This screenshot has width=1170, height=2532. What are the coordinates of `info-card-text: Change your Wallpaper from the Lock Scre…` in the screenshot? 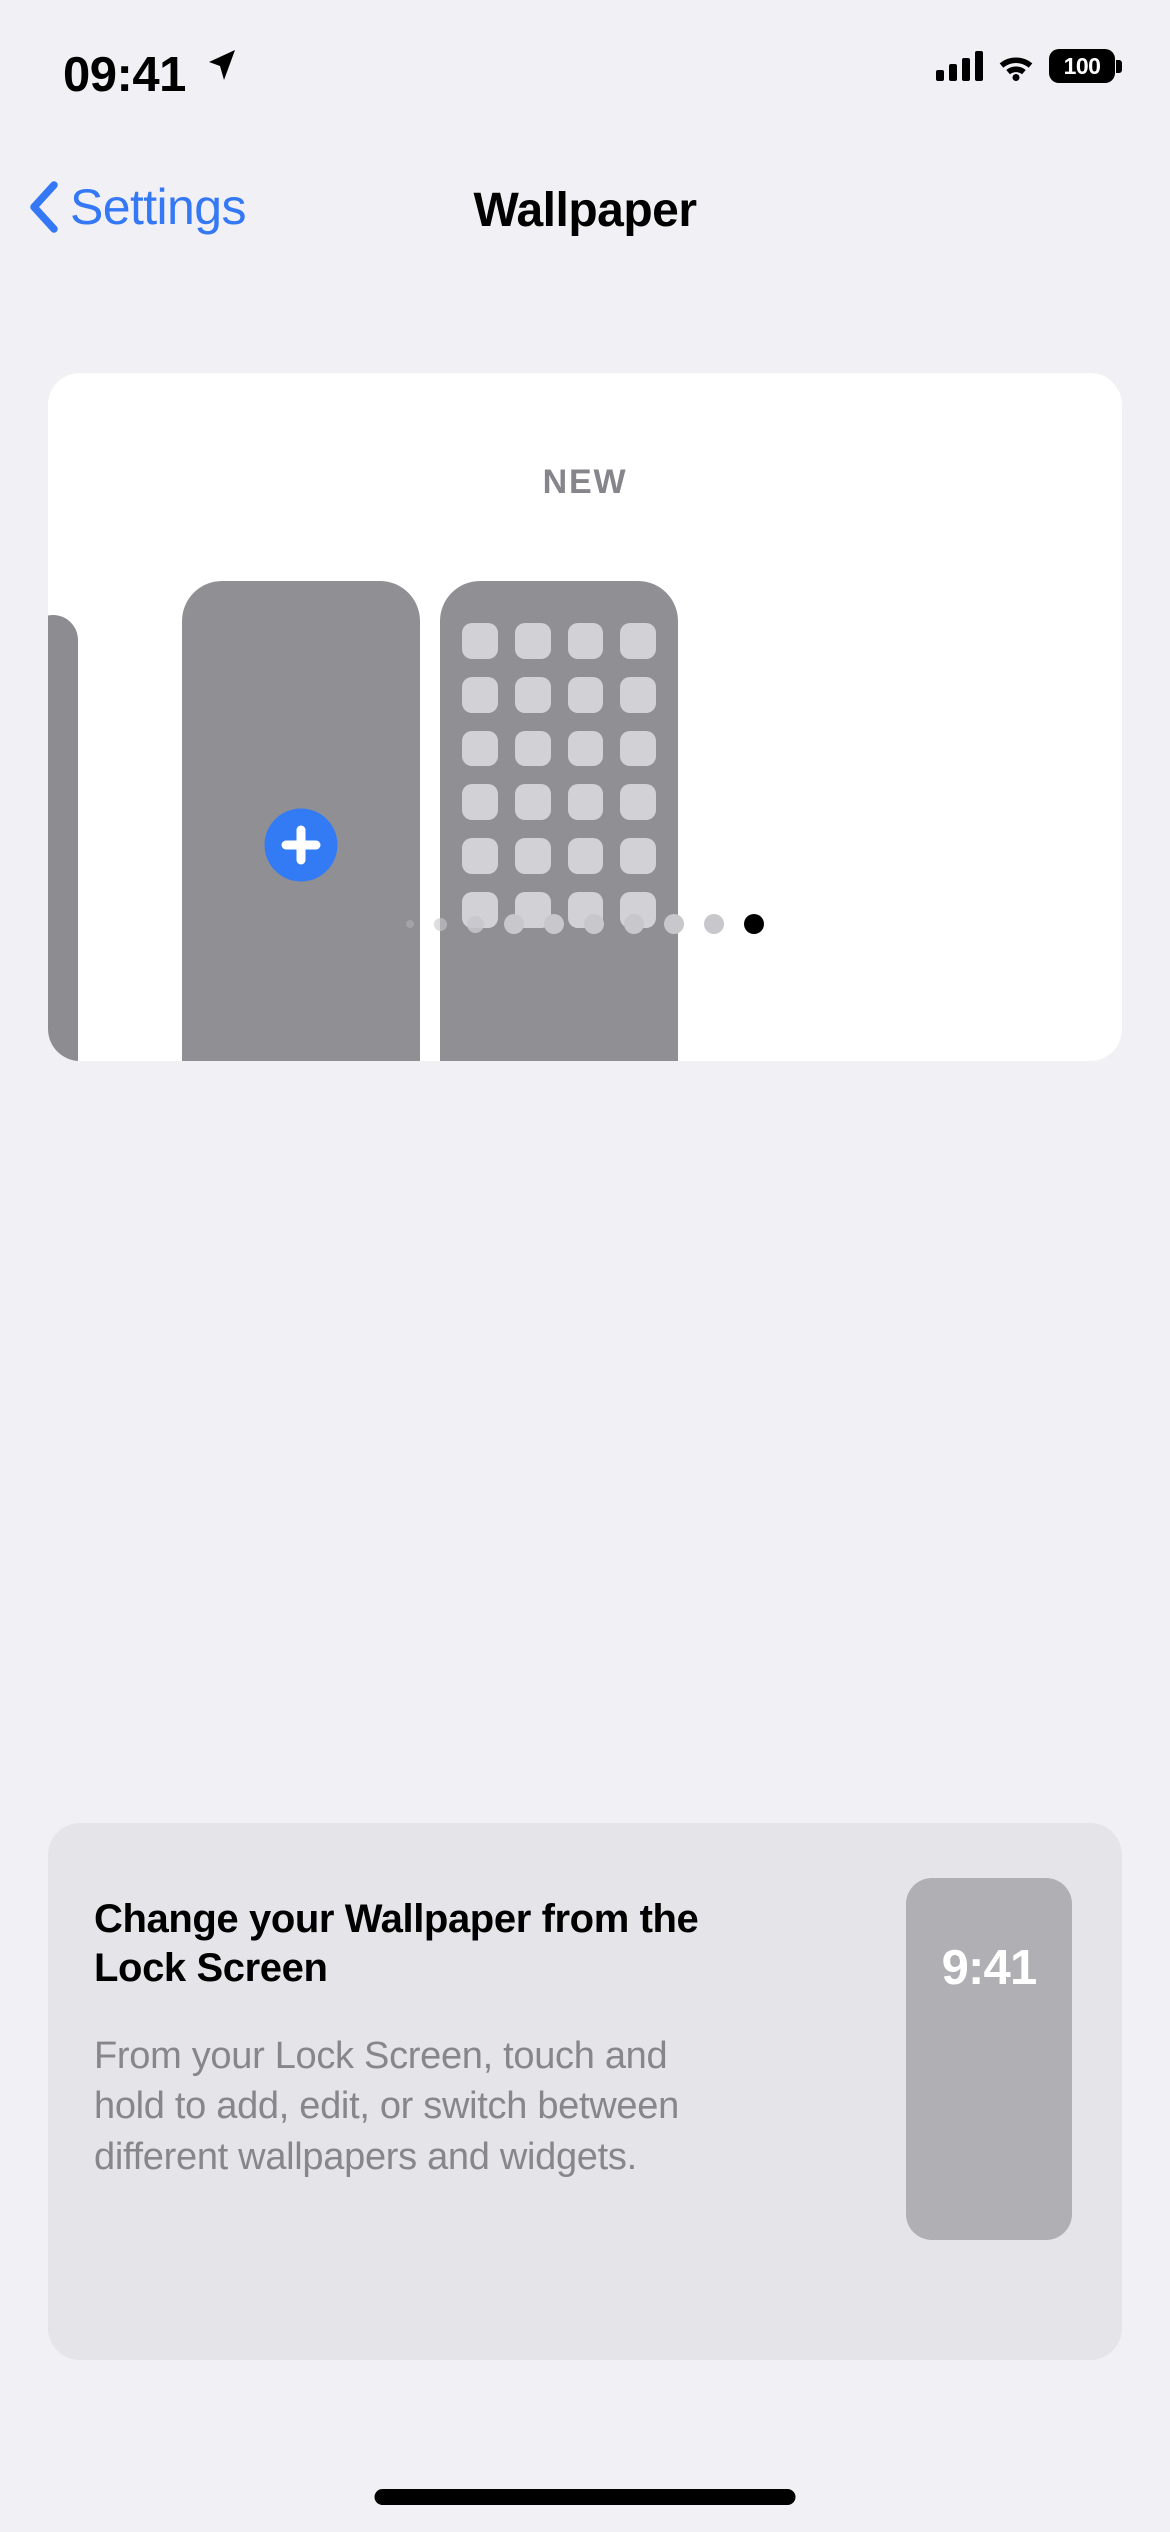 It's located at (404, 2038).